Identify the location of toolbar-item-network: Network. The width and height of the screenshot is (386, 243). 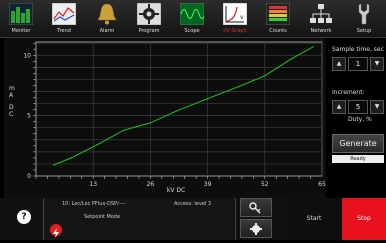
(321, 19).